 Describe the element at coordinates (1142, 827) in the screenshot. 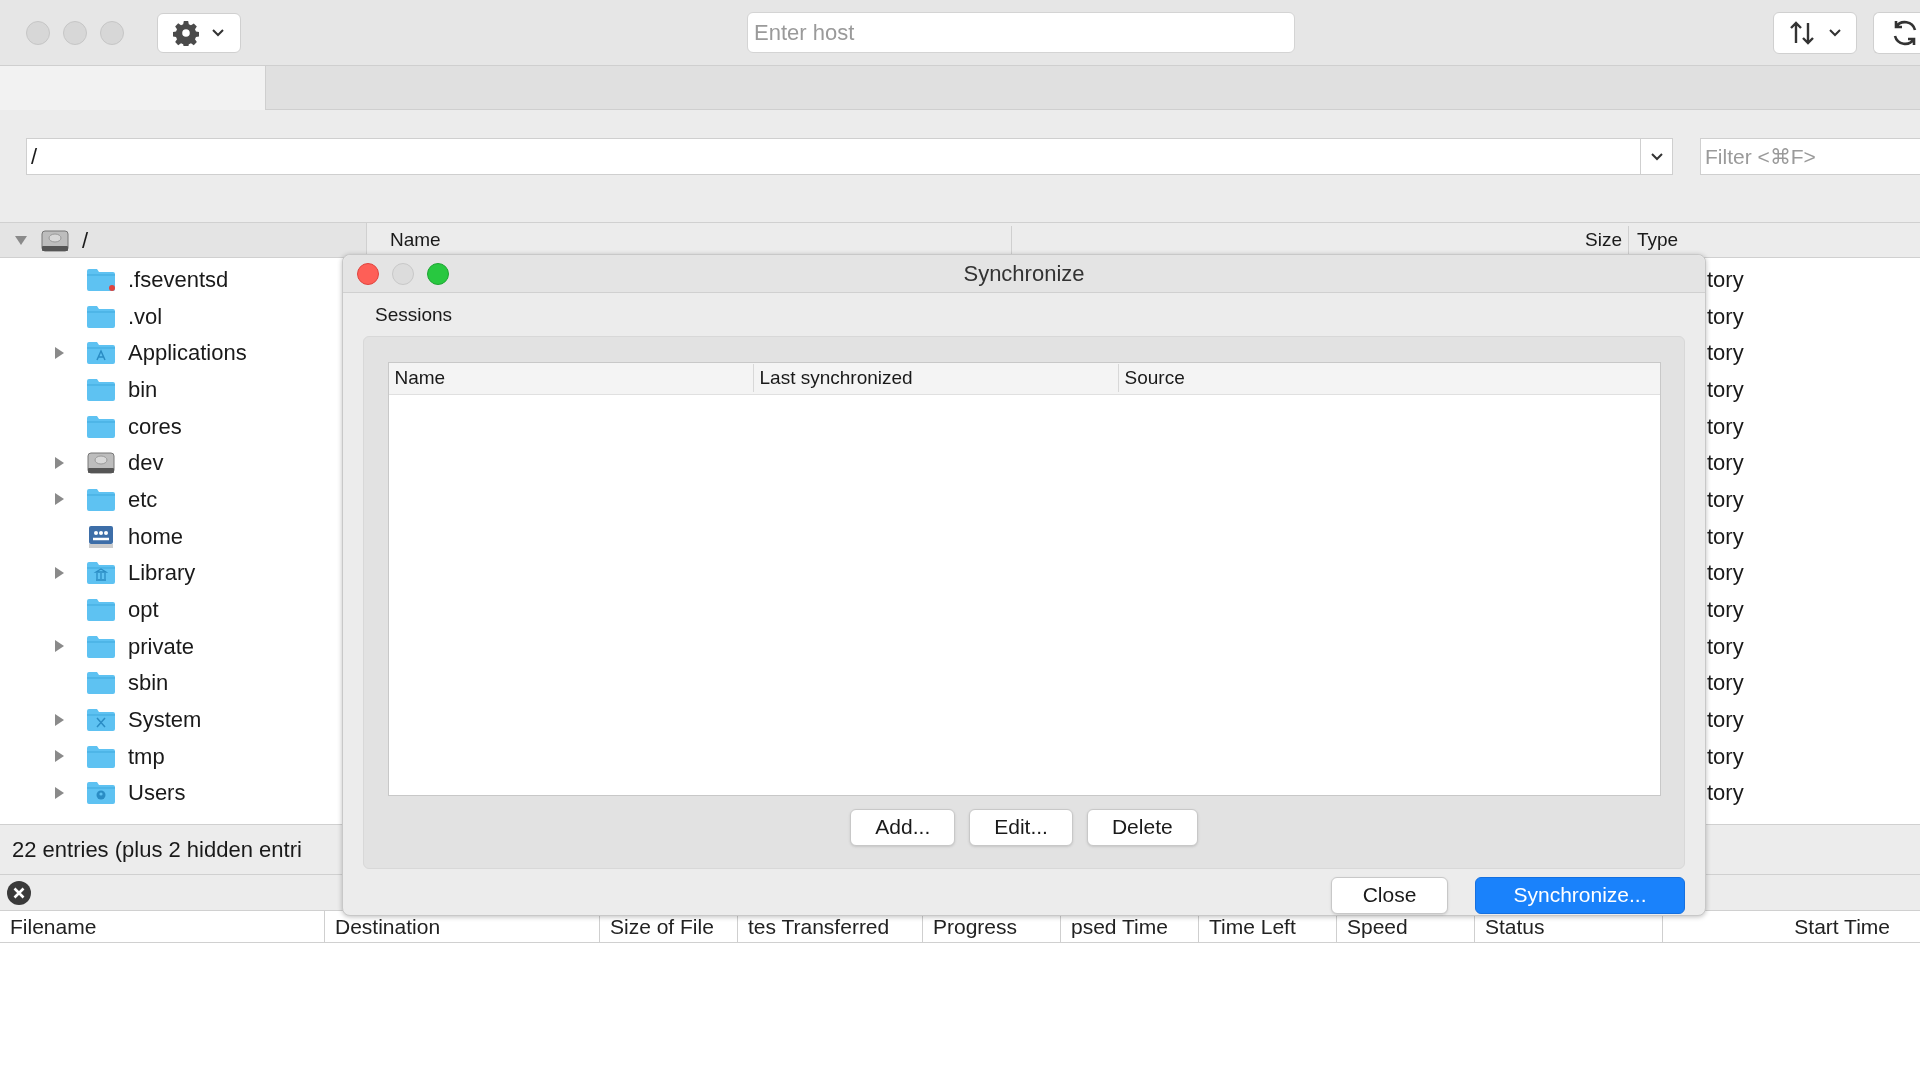

I see `dialog-button: Delete` at that location.